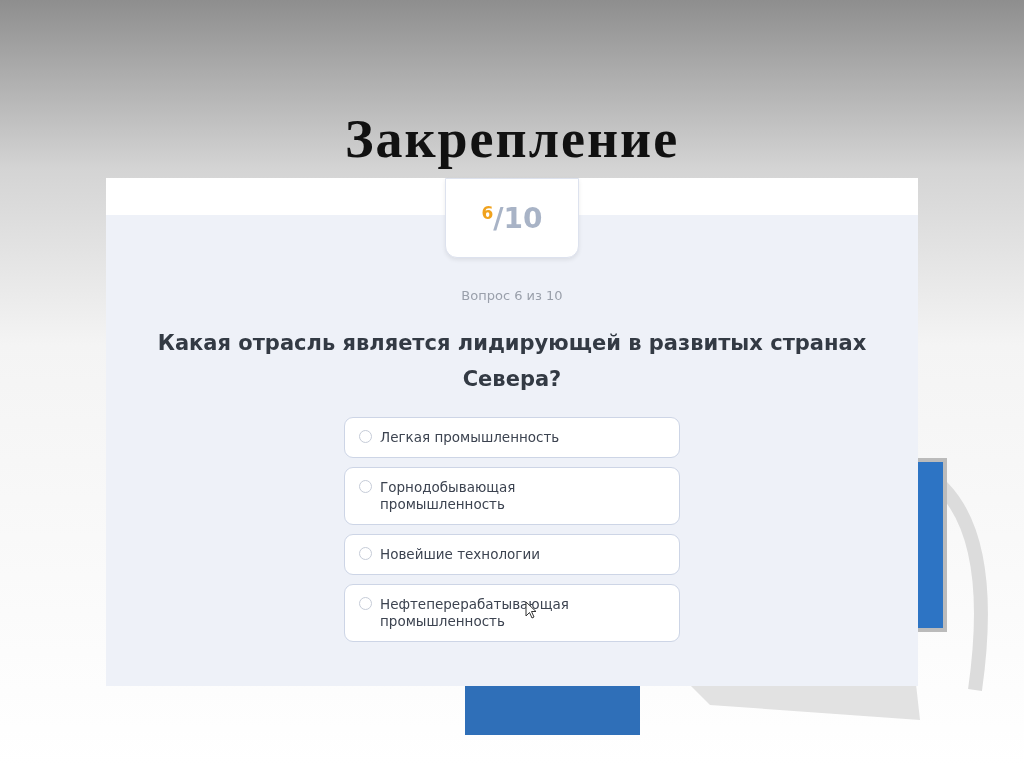  I want to click on answer-option: Новейшие технологии, so click(512, 554).